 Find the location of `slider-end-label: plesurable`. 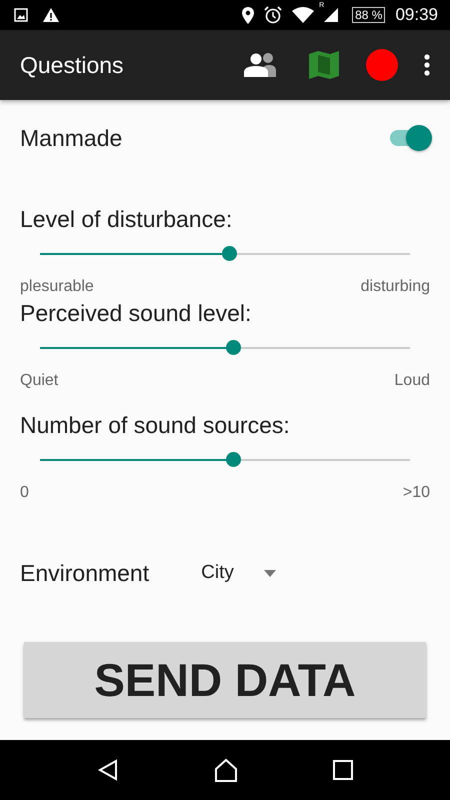

slider-end-label: plesurable is located at coordinates (57, 287).